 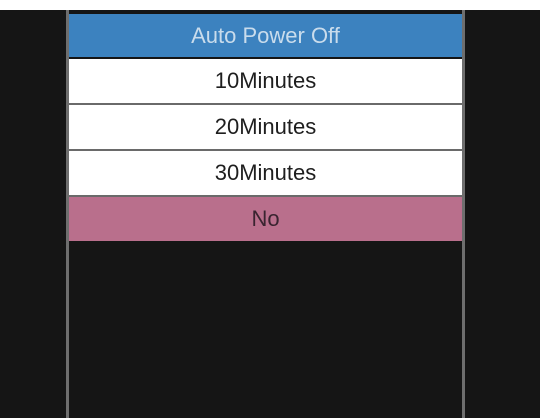 What do you see at coordinates (265, 82) in the screenshot?
I see `menu-item-10-minutes: 10Minutes` at bounding box center [265, 82].